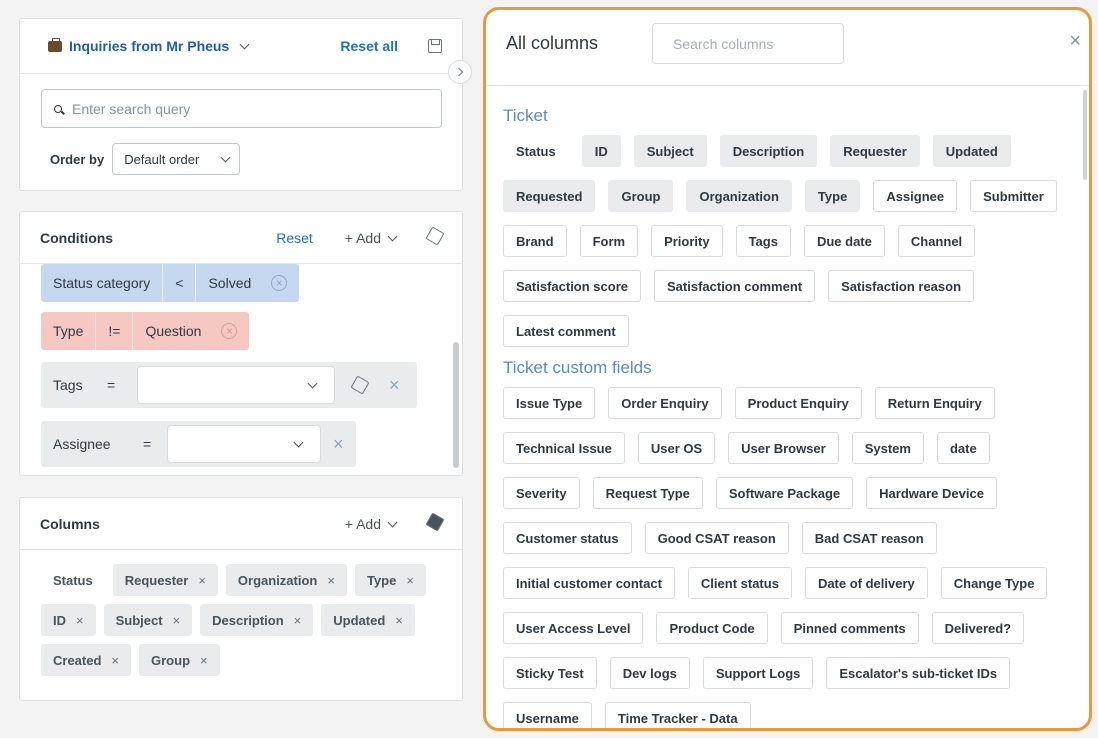  What do you see at coordinates (887, 448) in the screenshot?
I see `column-chip: System` at bounding box center [887, 448].